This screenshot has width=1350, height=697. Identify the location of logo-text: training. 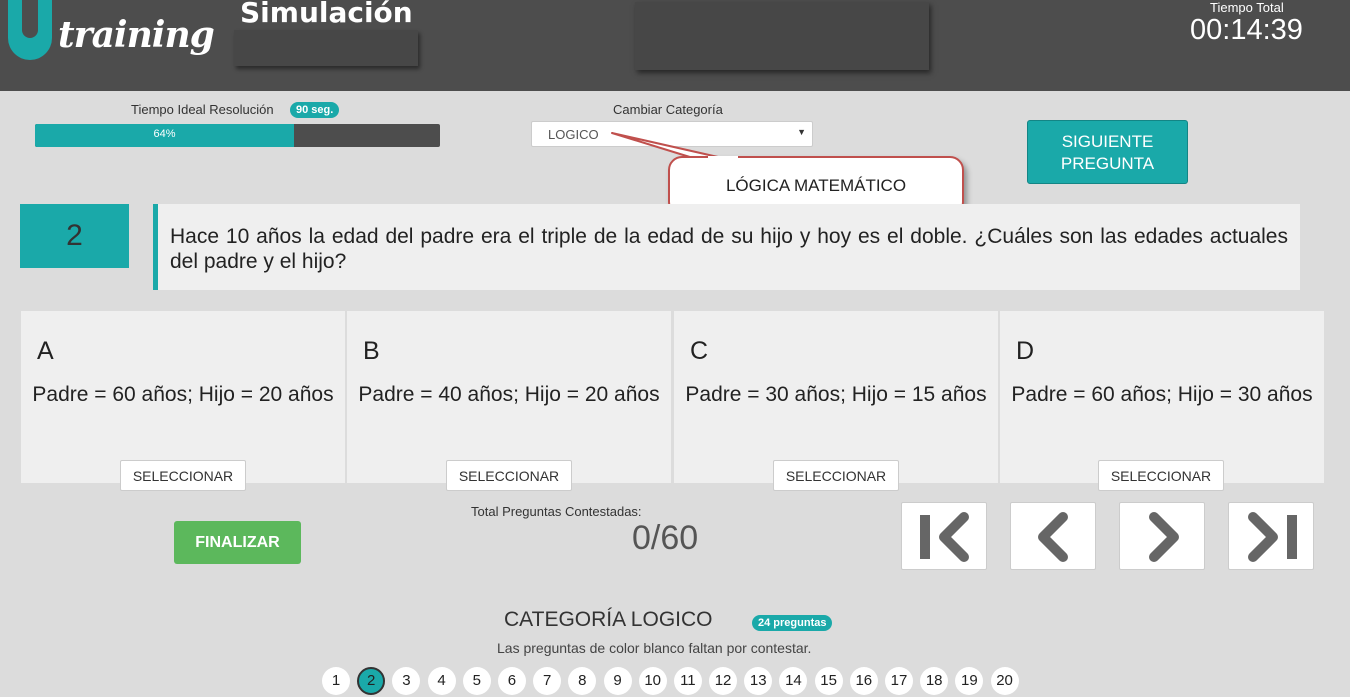
(136, 35).